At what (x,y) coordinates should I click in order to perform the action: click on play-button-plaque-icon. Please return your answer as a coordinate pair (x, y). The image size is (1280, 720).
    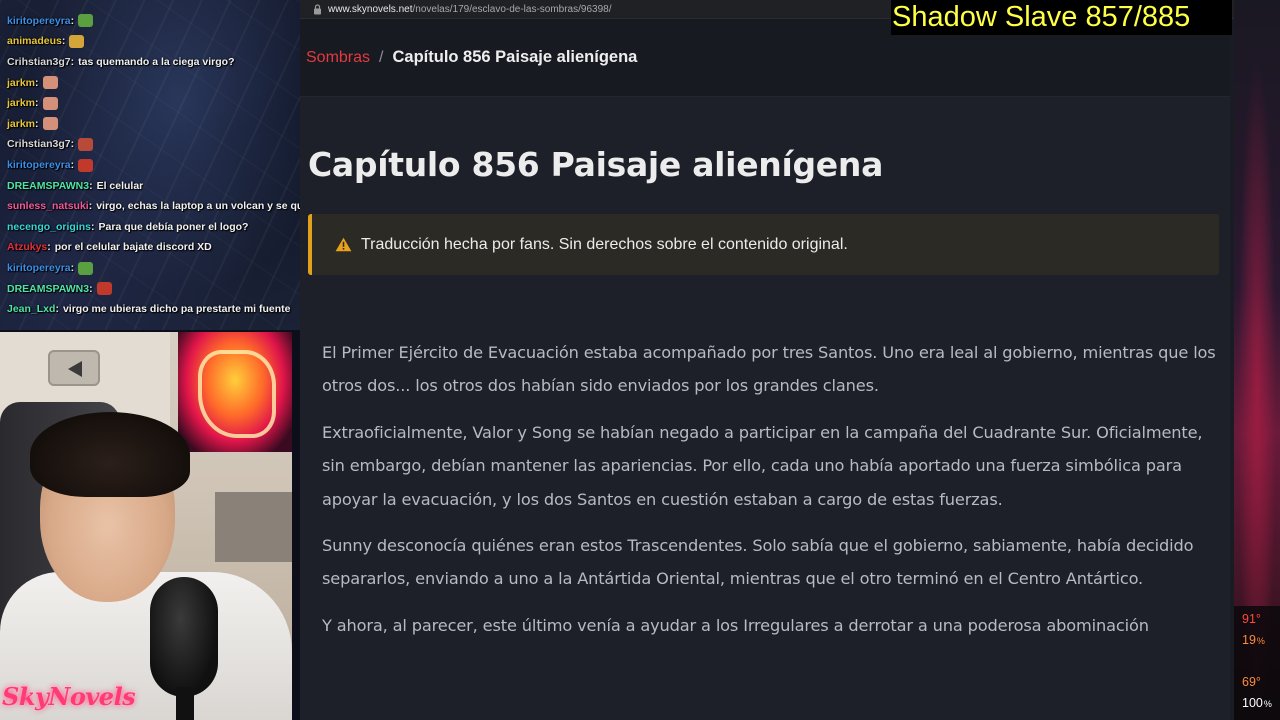
    Looking at the image, I should click on (74, 368).